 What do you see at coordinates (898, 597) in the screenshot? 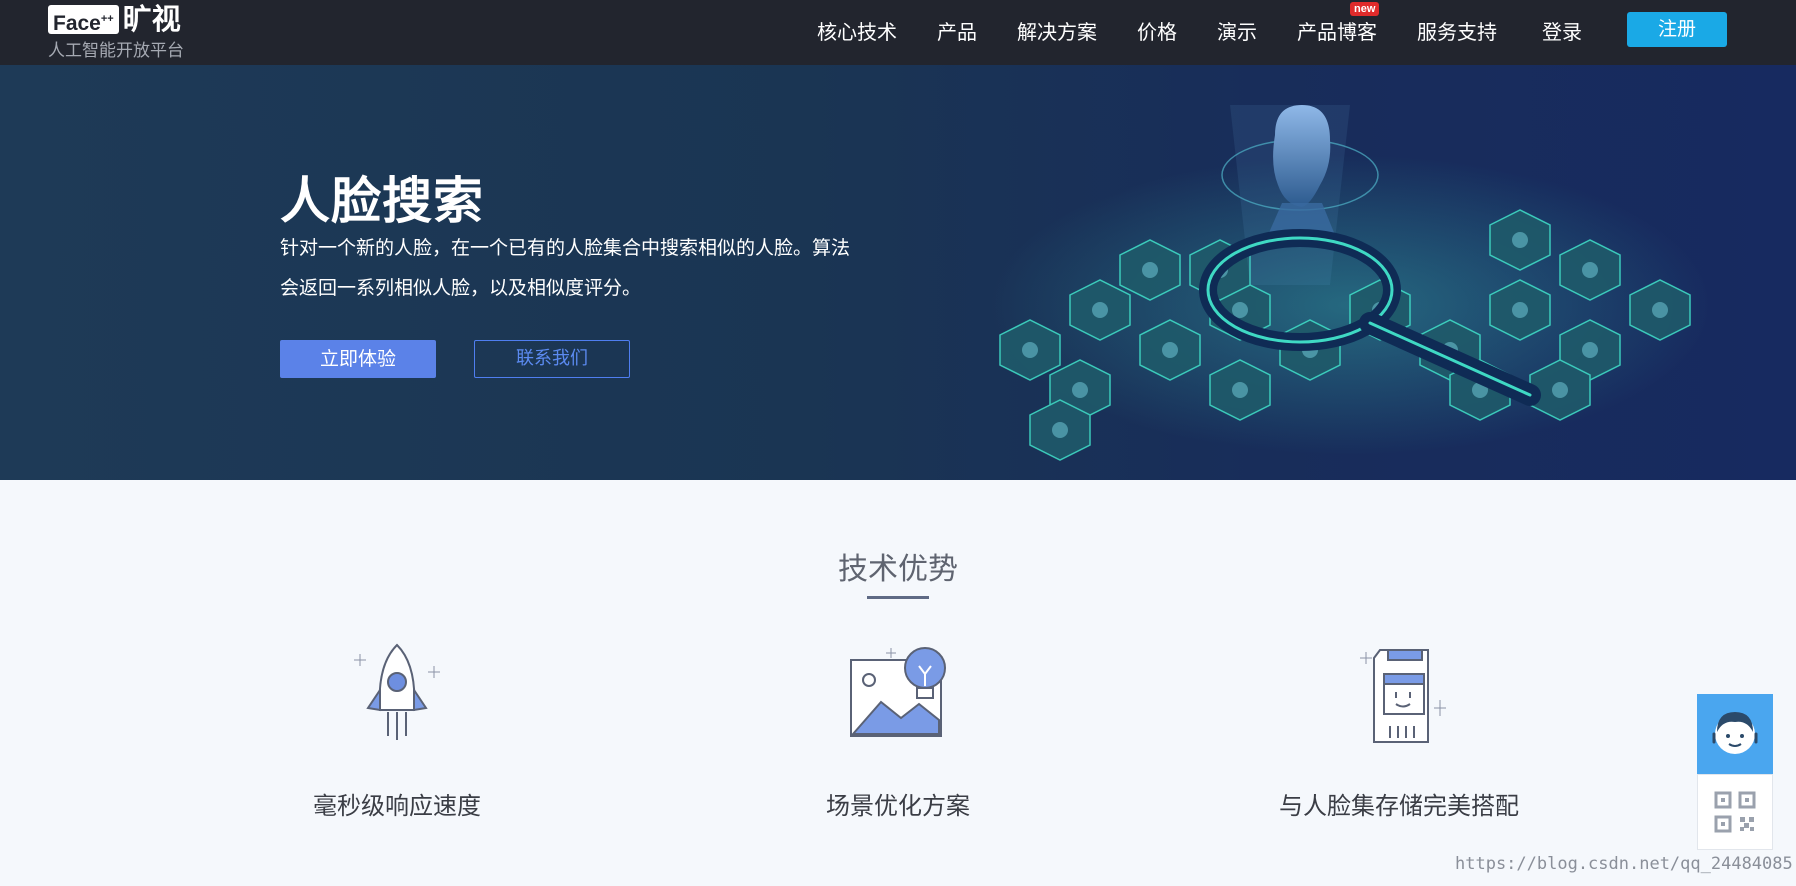
I see `section-title-underline` at bounding box center [898, 597].